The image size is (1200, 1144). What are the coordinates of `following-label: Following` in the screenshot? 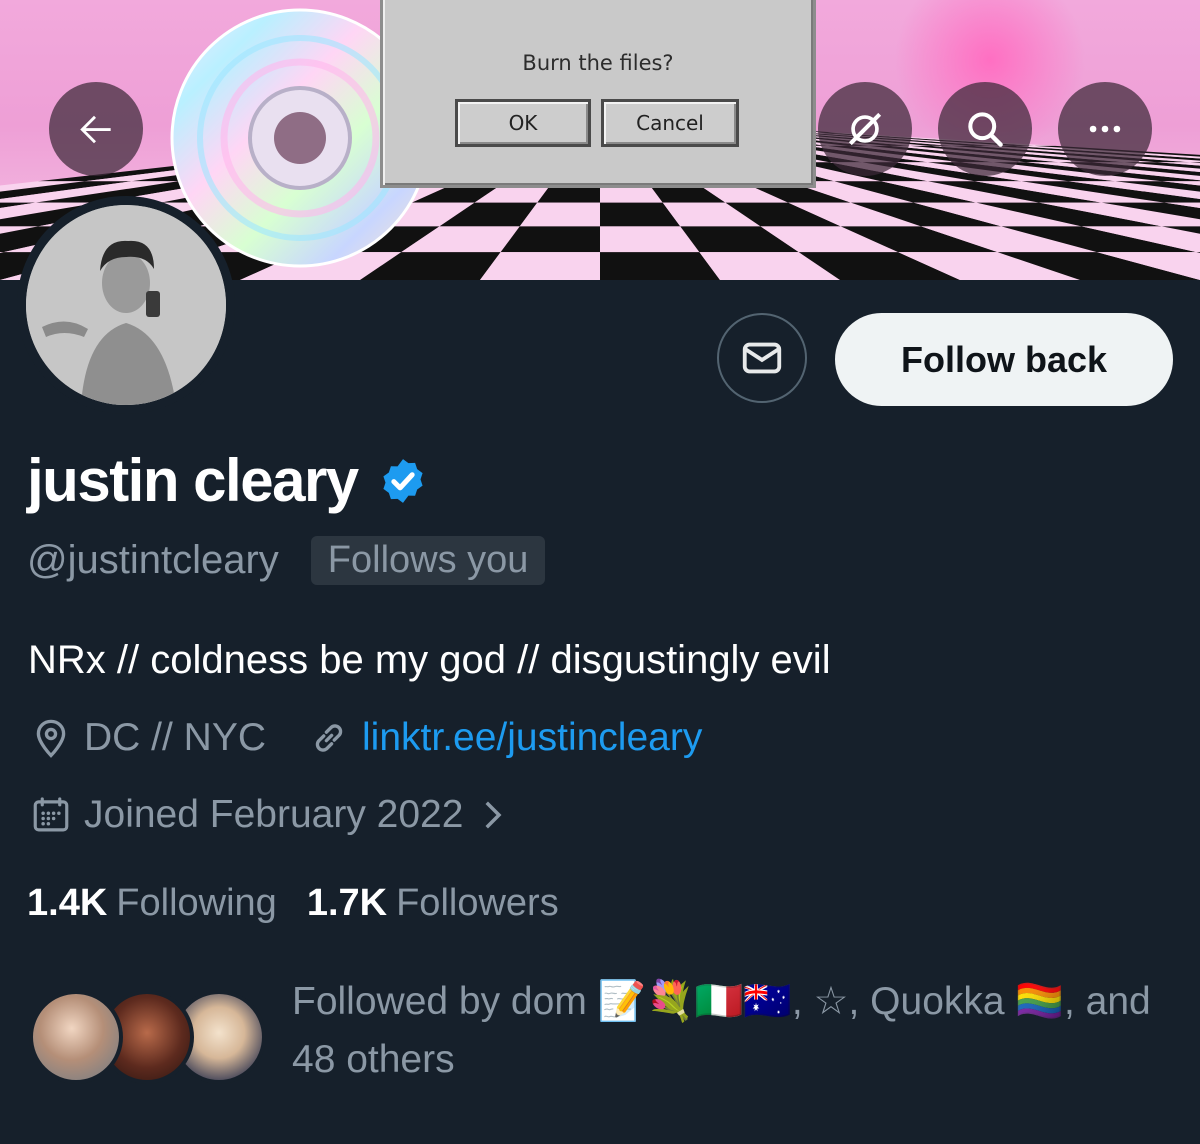 It's located at (196, 903).